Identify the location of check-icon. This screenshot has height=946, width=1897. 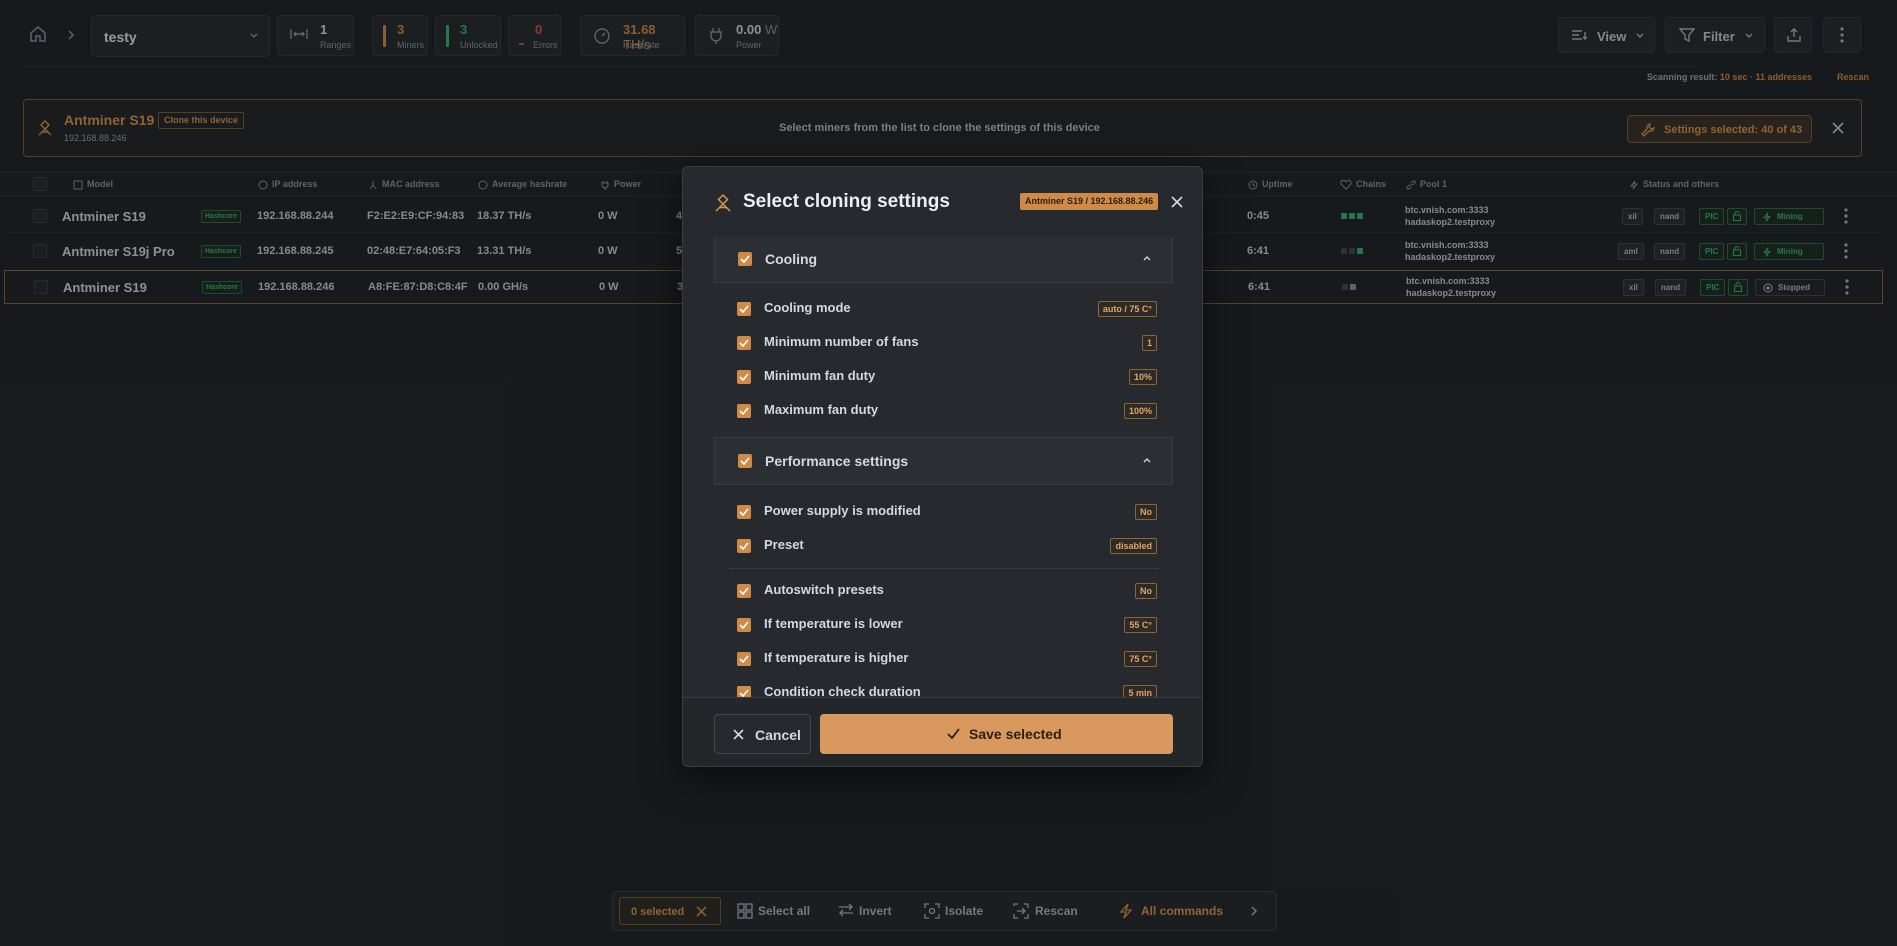
(953, 733).